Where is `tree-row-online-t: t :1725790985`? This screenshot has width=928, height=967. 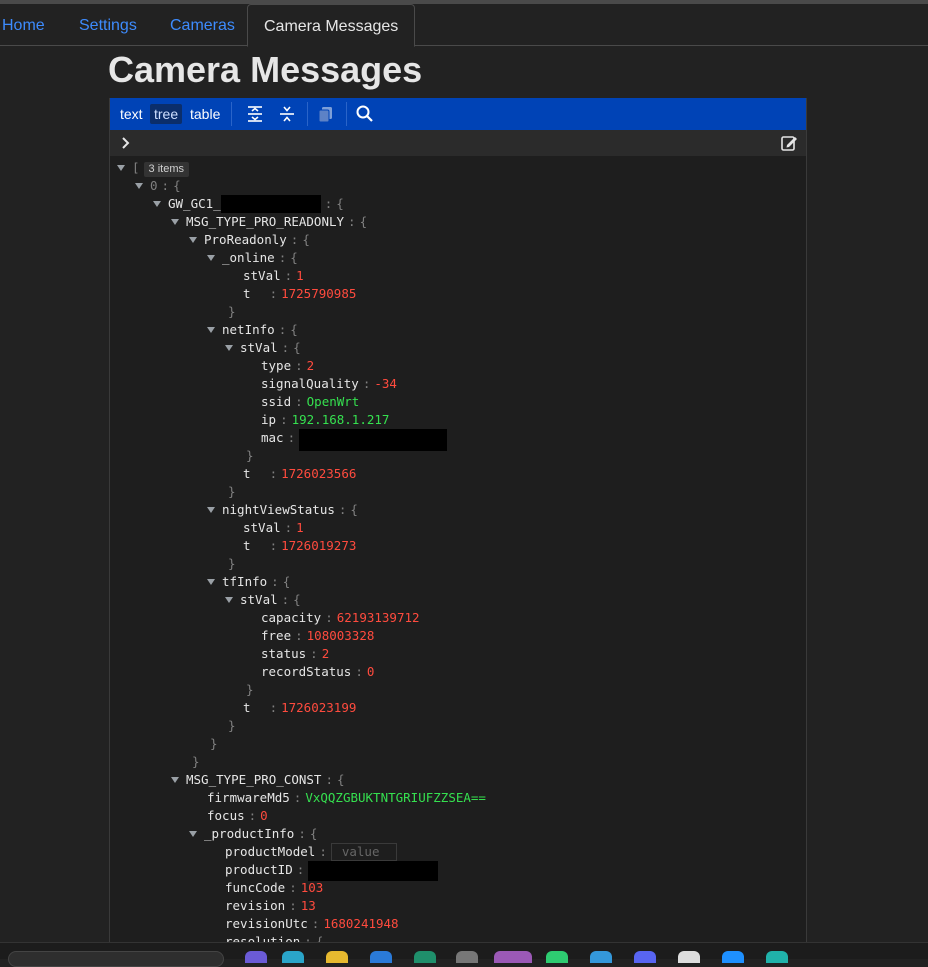
tree-row-online-t: t :1725790985 is located at coordinates (299, 294).